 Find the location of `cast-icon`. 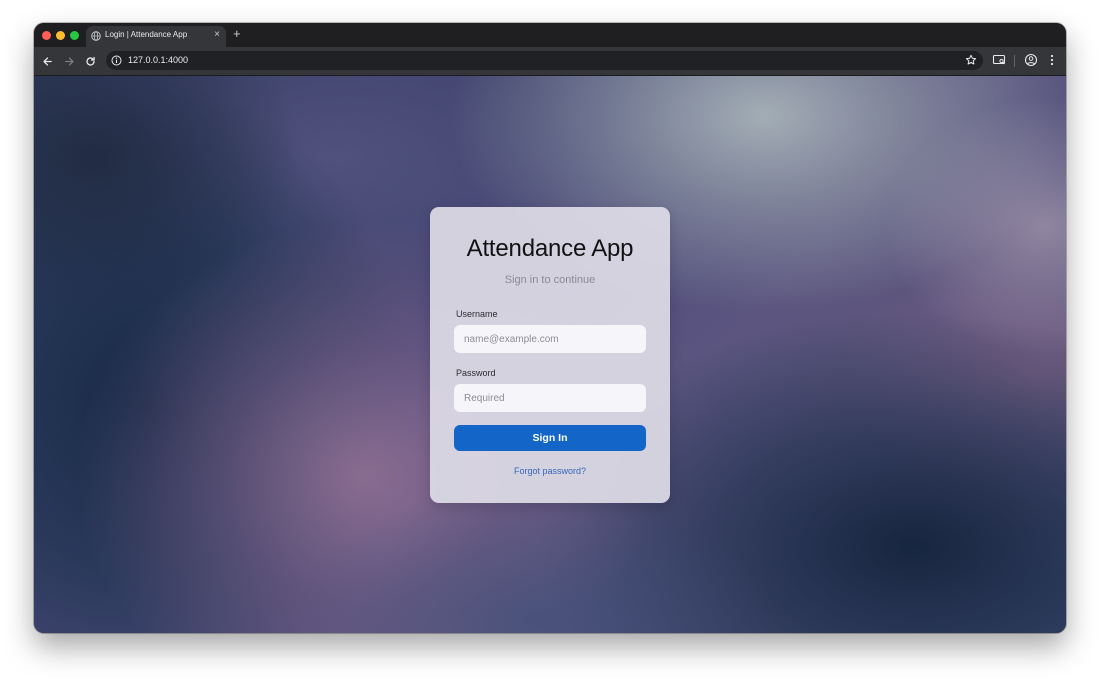

cast-icon is located at coordinates (999, 60).